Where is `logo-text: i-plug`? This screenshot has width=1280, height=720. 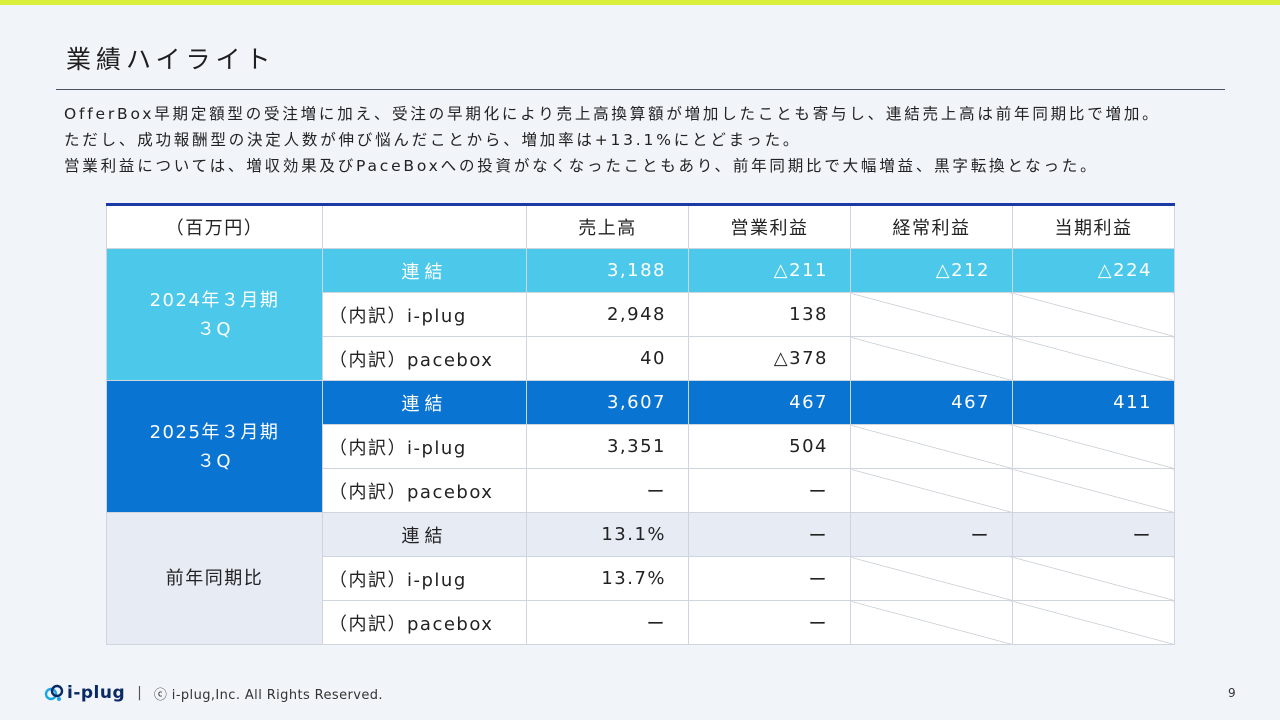 logo-text: i-plug is located at coordinates (96, 693).